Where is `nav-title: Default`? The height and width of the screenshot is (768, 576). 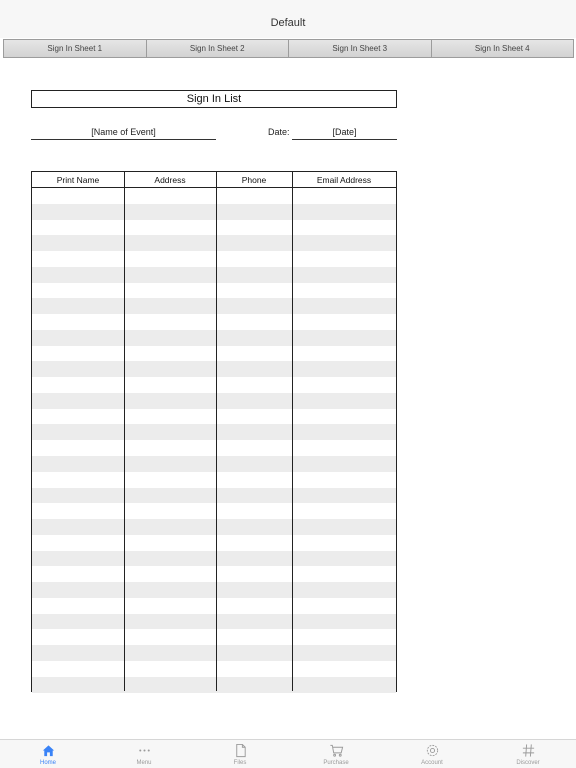
nav-title: Default is located at coordinates (288, 23).